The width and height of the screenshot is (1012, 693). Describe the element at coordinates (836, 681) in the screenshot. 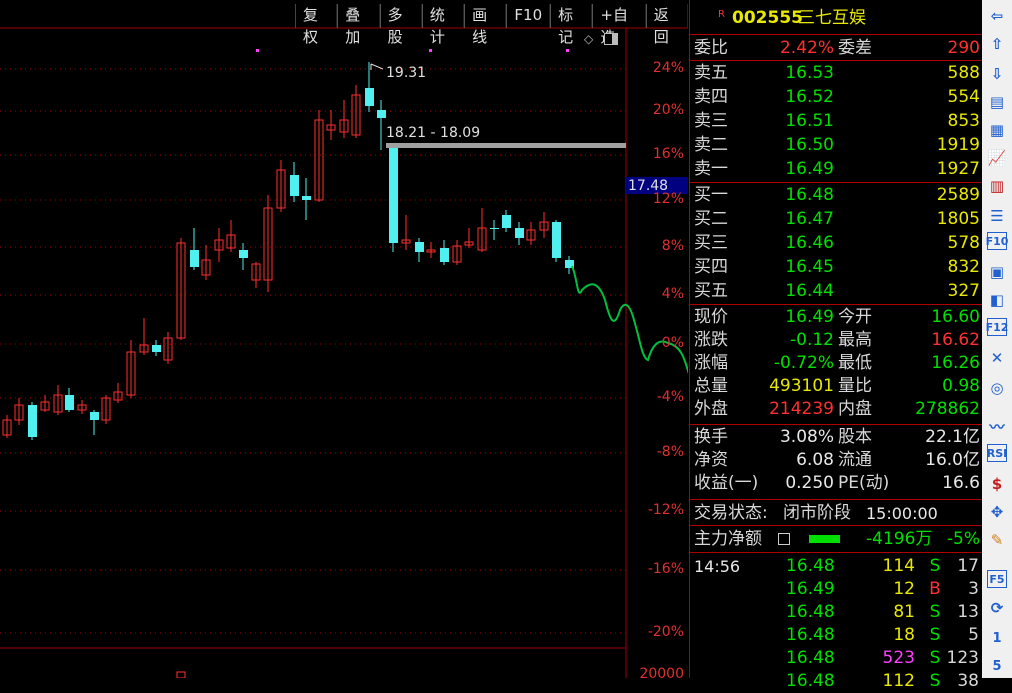

I see `tick-row: 16.48 112 S 38` at that location.